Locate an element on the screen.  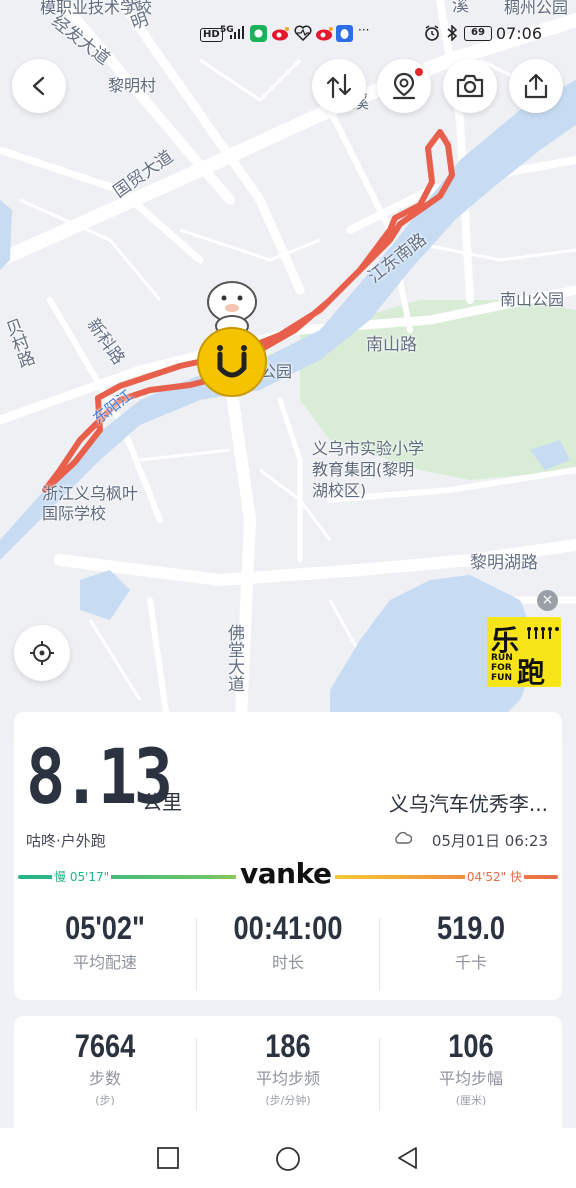
circle-icon is located at coordinates (288, 1159).